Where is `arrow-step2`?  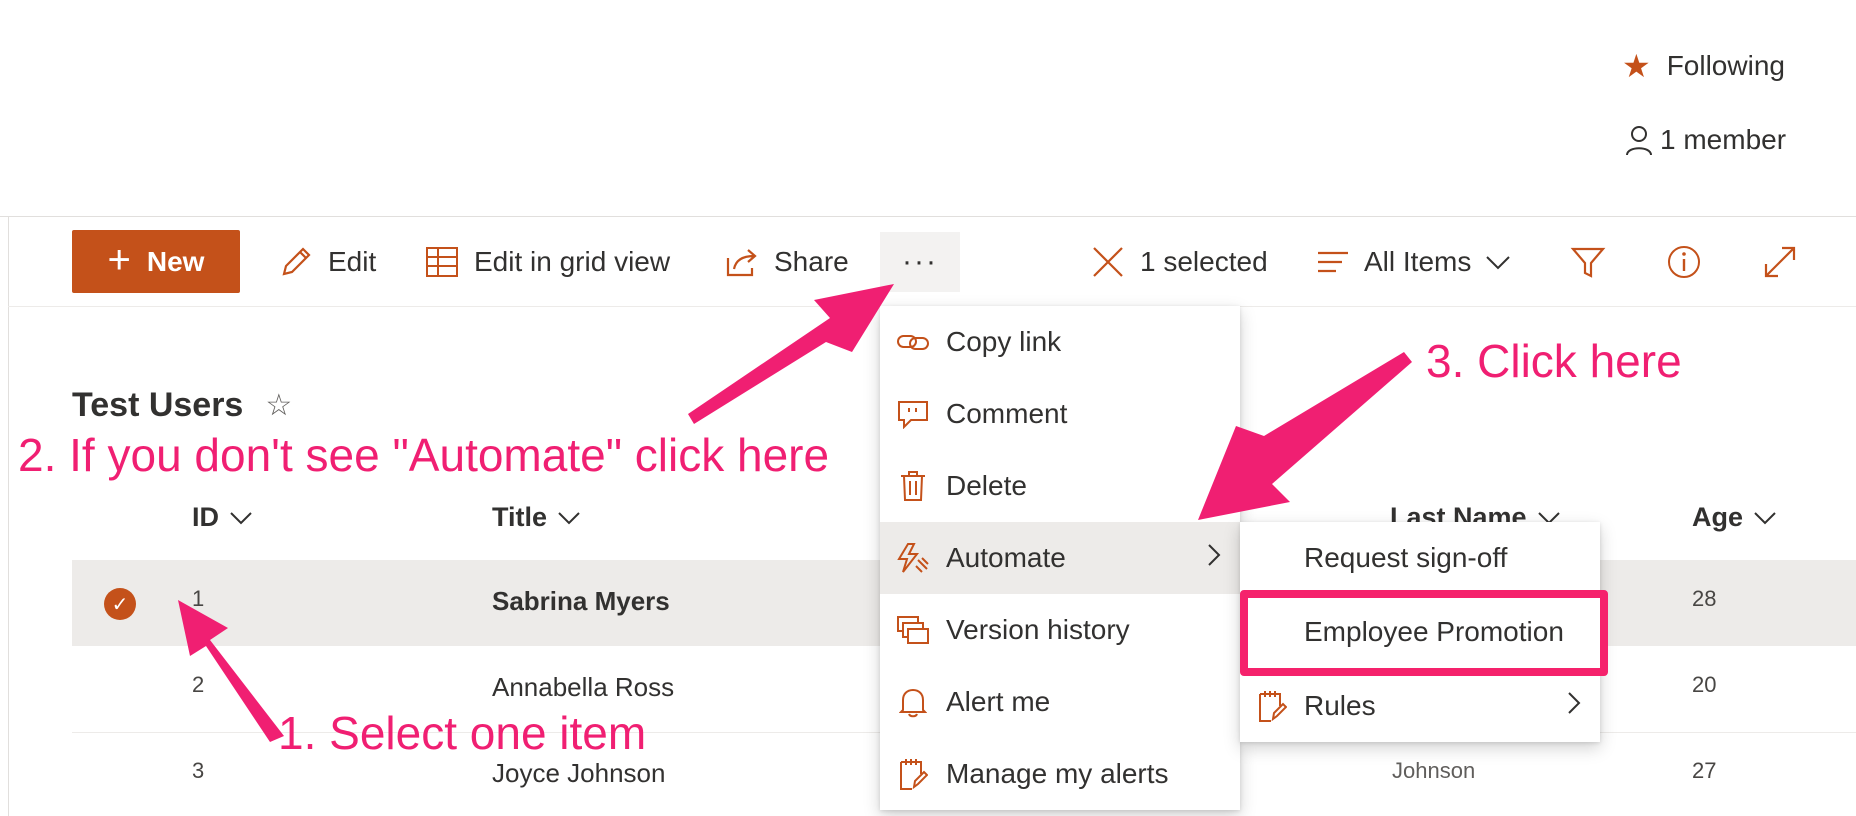 arrow-step2 is located at coordinates (791, 354).